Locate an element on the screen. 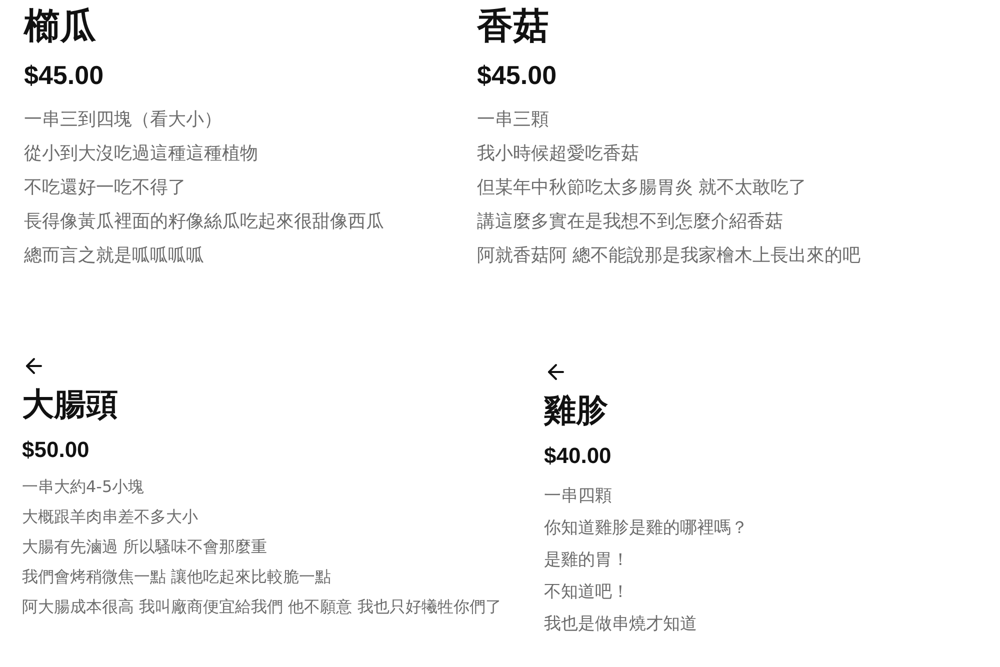 Image resolution: width=1000 pixels, height=667 pixels. description-line: 總而言之就是呱呱呱呱 is located at coordinates (114, 256).